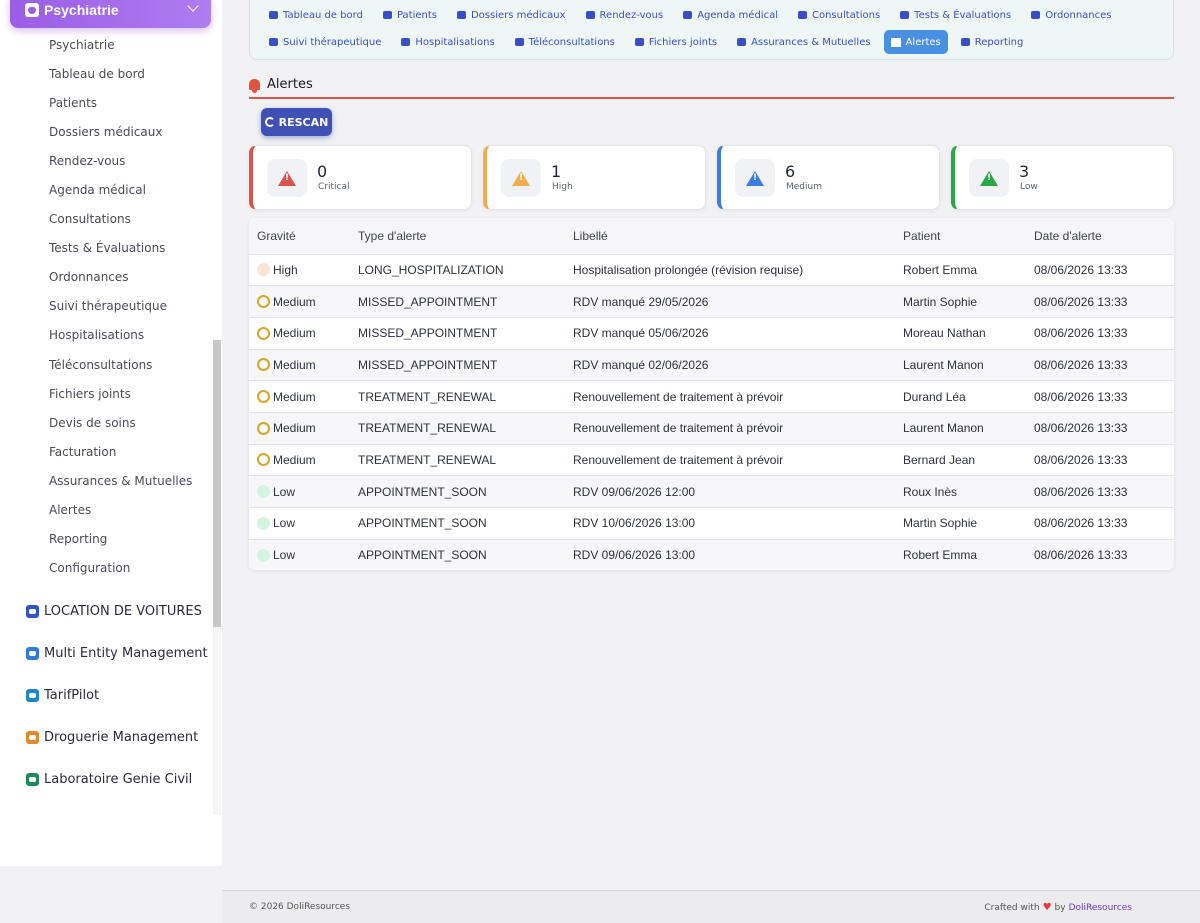 The width and height of the screenshot is (1200, 923). Describe the element at coordinates (325, 42) in the screenshot. I see `tab-suivi-therapeutique: Suivi thérapeutique` at that location.